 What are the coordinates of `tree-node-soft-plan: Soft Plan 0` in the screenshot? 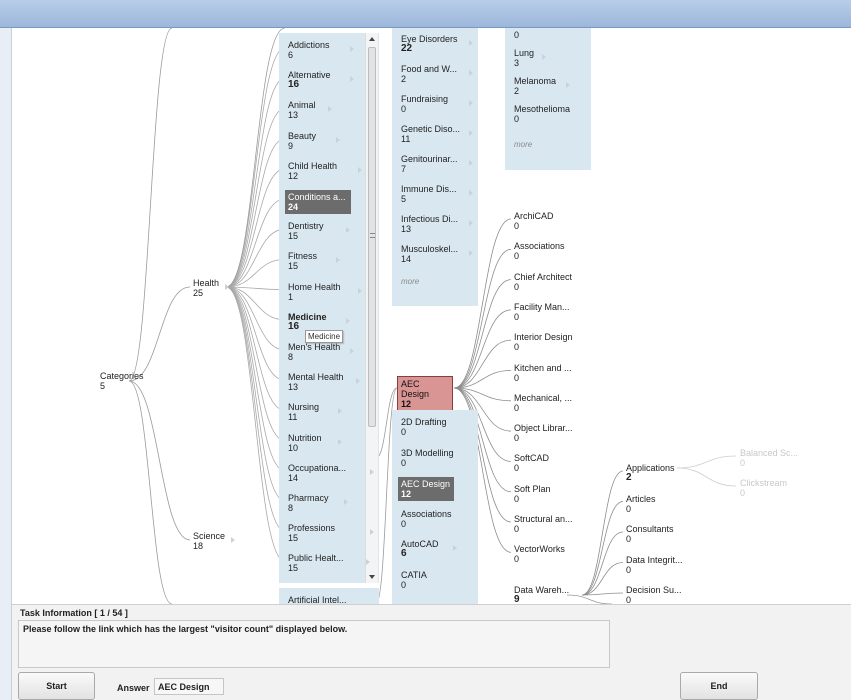 It's located at (532, 494).